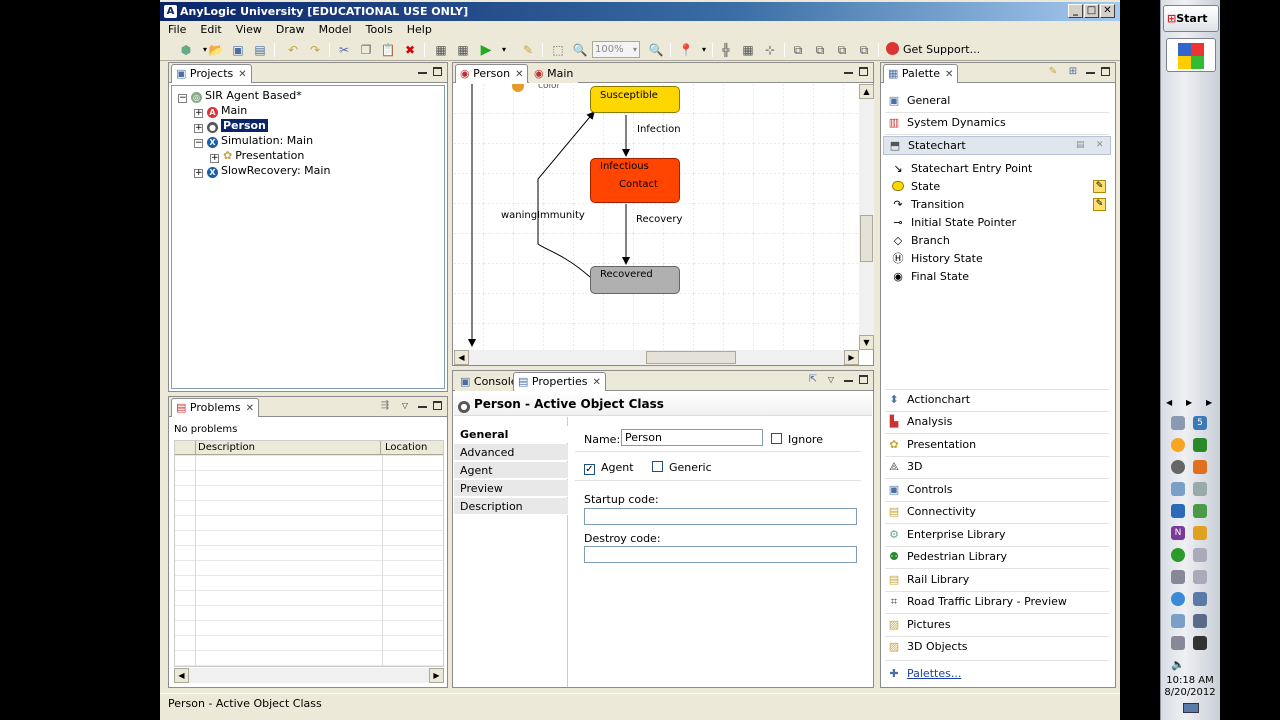 The width and height of the screenshot is (1280, 720). What do you see at coordinates (656, 50) in the screenshot?
I see `zoom-in-icon: 🔍` at bounding box center [656, 50].